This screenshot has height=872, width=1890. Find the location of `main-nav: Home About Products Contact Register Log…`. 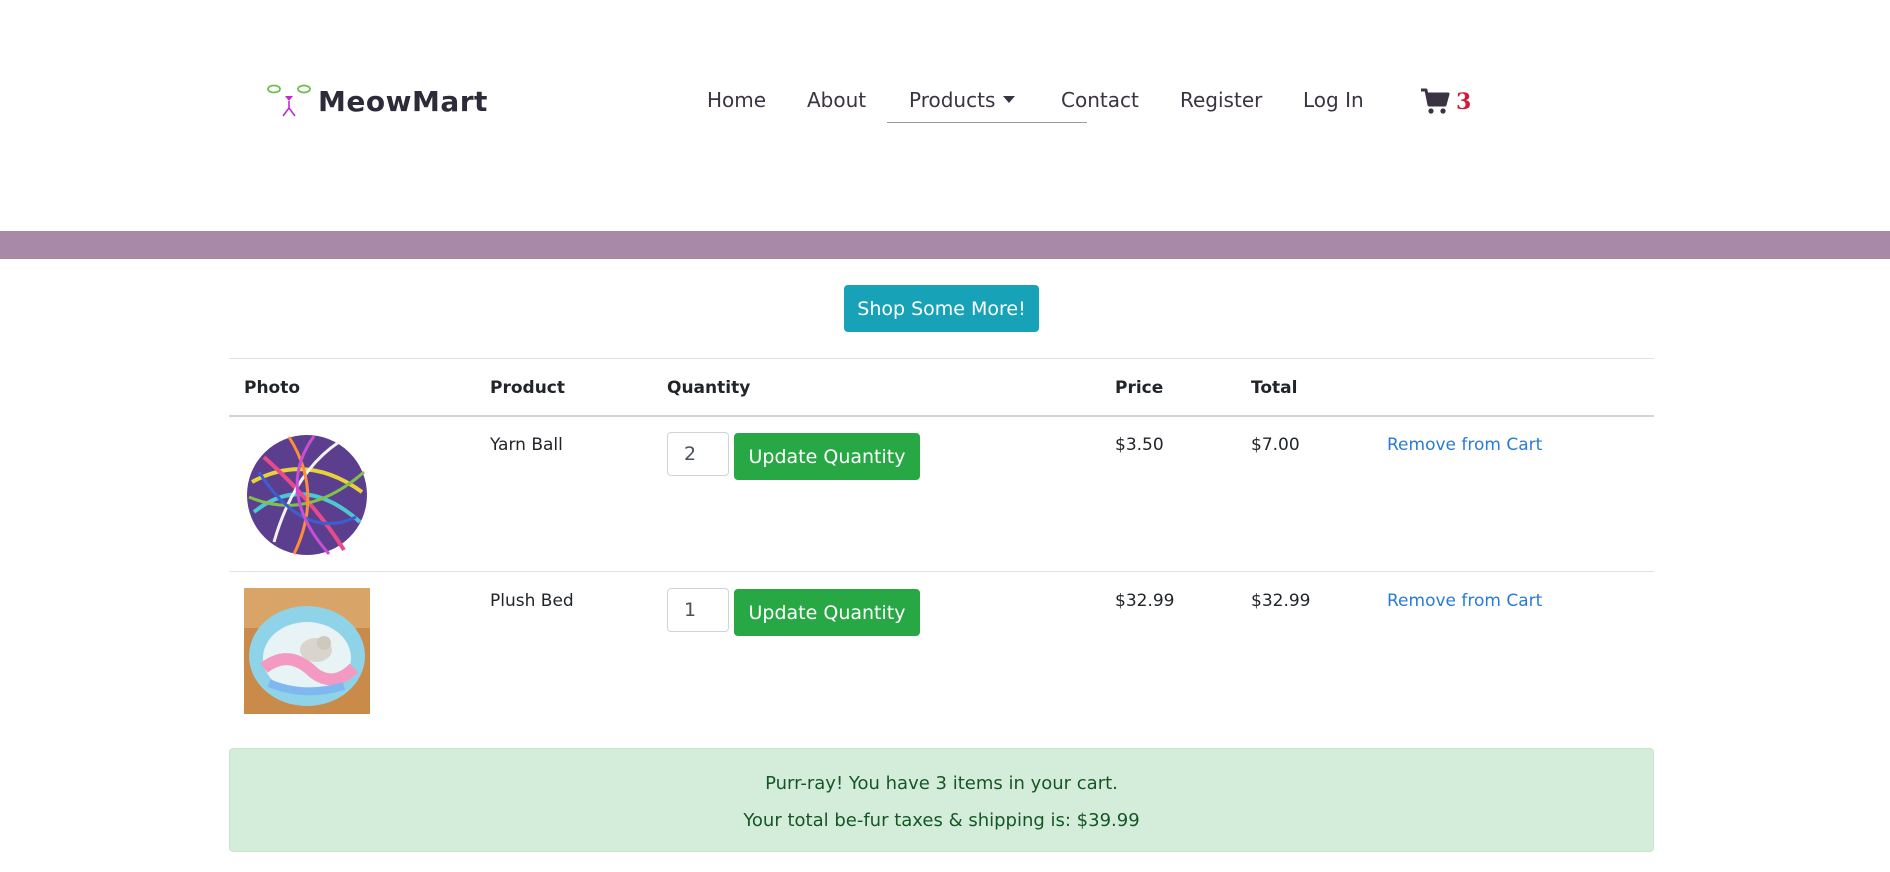

main-nav: Home About Products Contact Register Log… is located at coordinates (945, 104).